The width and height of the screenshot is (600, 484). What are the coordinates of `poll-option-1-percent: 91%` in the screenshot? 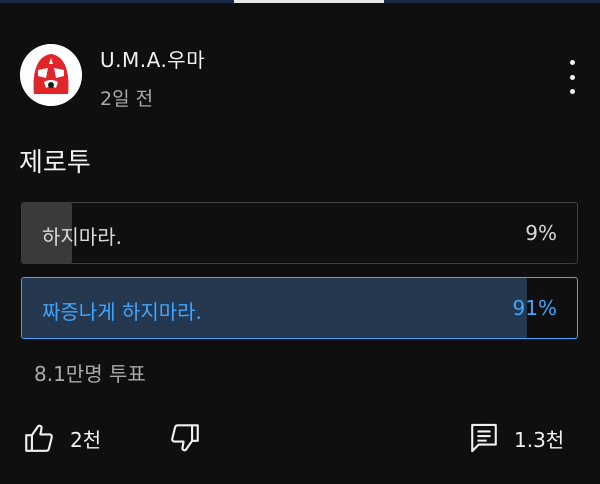 It's located at (534, 308).